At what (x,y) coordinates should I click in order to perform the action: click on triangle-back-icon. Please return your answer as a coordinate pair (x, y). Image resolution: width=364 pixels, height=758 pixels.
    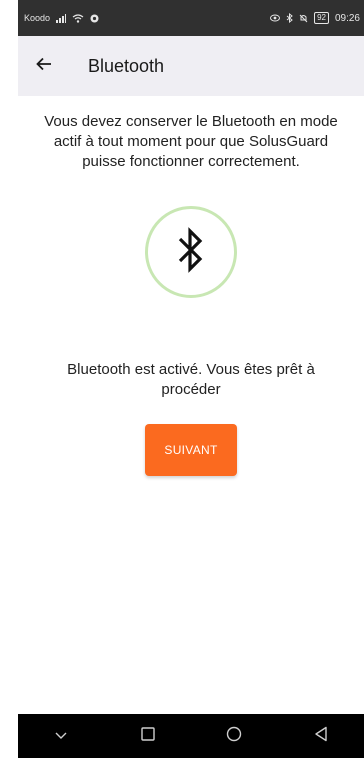
    Looking at the image, I should click on (321, 736).